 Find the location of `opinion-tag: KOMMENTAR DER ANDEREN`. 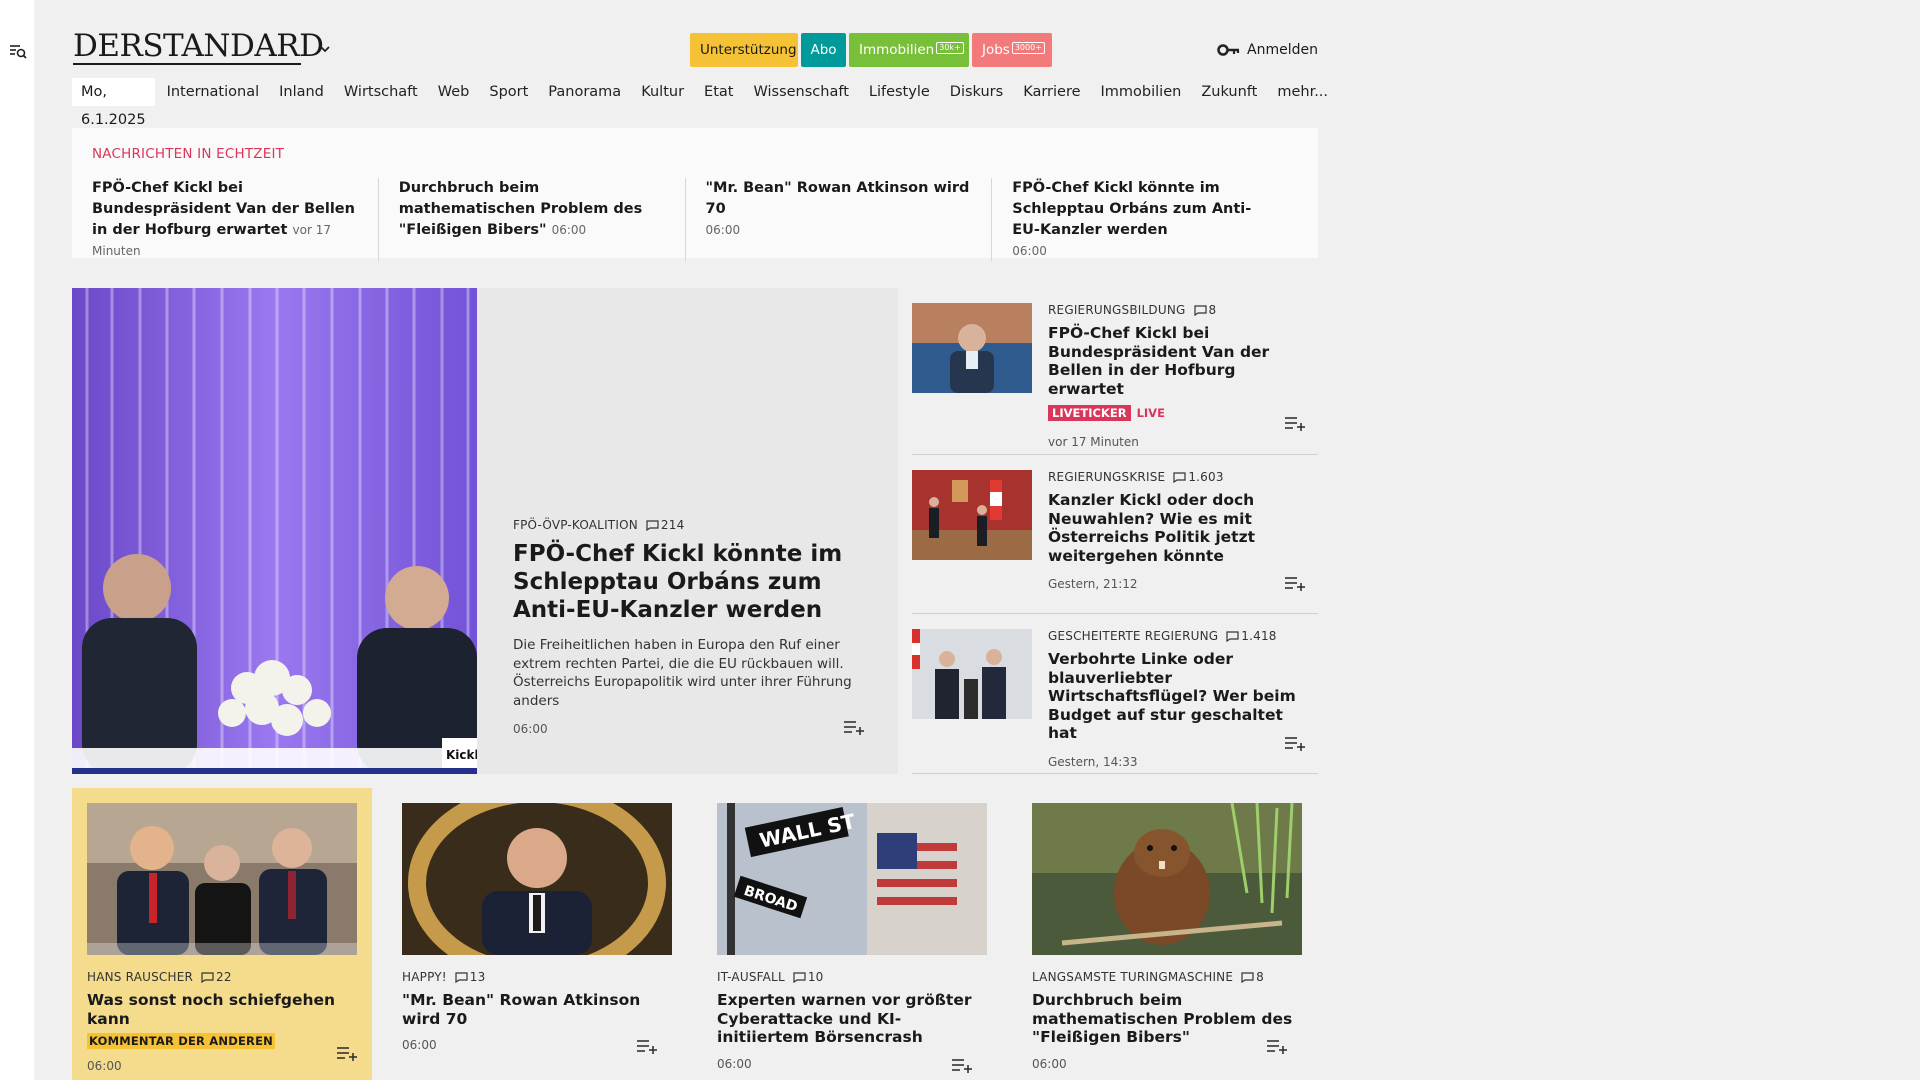

opinion-tag: KOMMENTAR DER ANDEREN is located at coordinates (181, 1041).